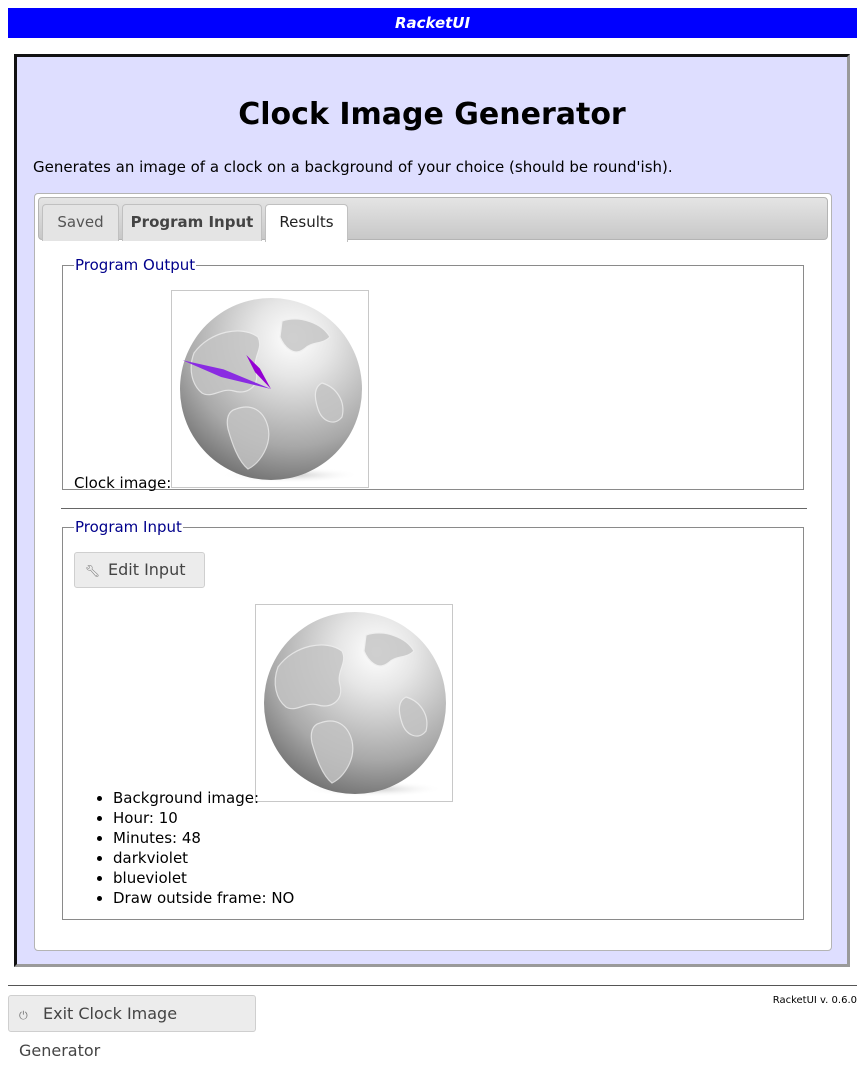  I want to click on tab-saved: Saved, so click(80, 222).